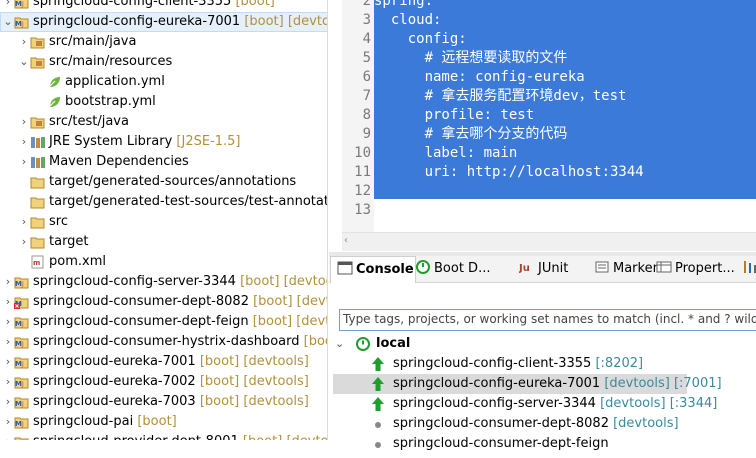  What do you see at coordinates (38, 122) in the screenshot?
I see `source-folder-icon` at bounding box center [38, 122].